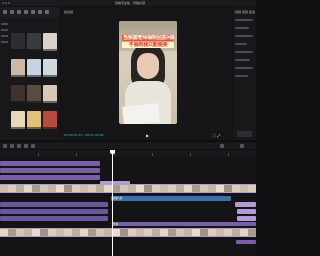  I want to click on sticker-icon, so click(26, 12).